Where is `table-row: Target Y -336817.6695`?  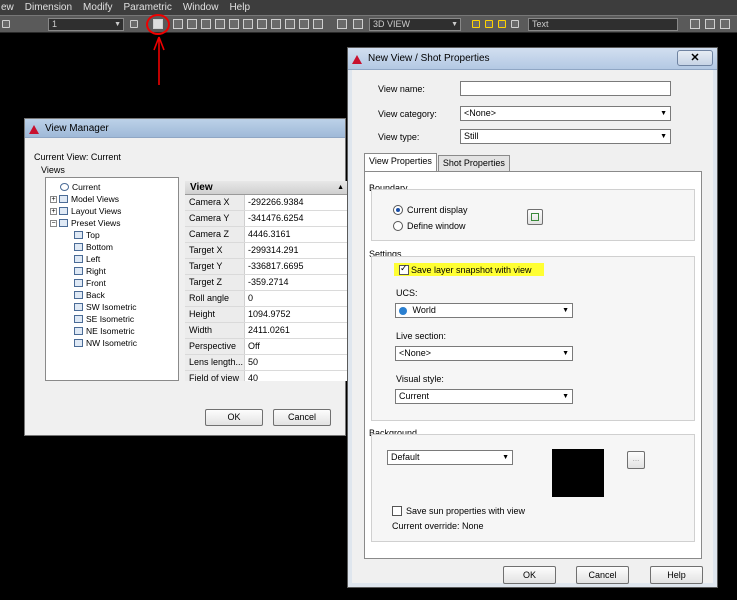
table-row: Target Y -336817.6695 is located at coordinates (266, 267).